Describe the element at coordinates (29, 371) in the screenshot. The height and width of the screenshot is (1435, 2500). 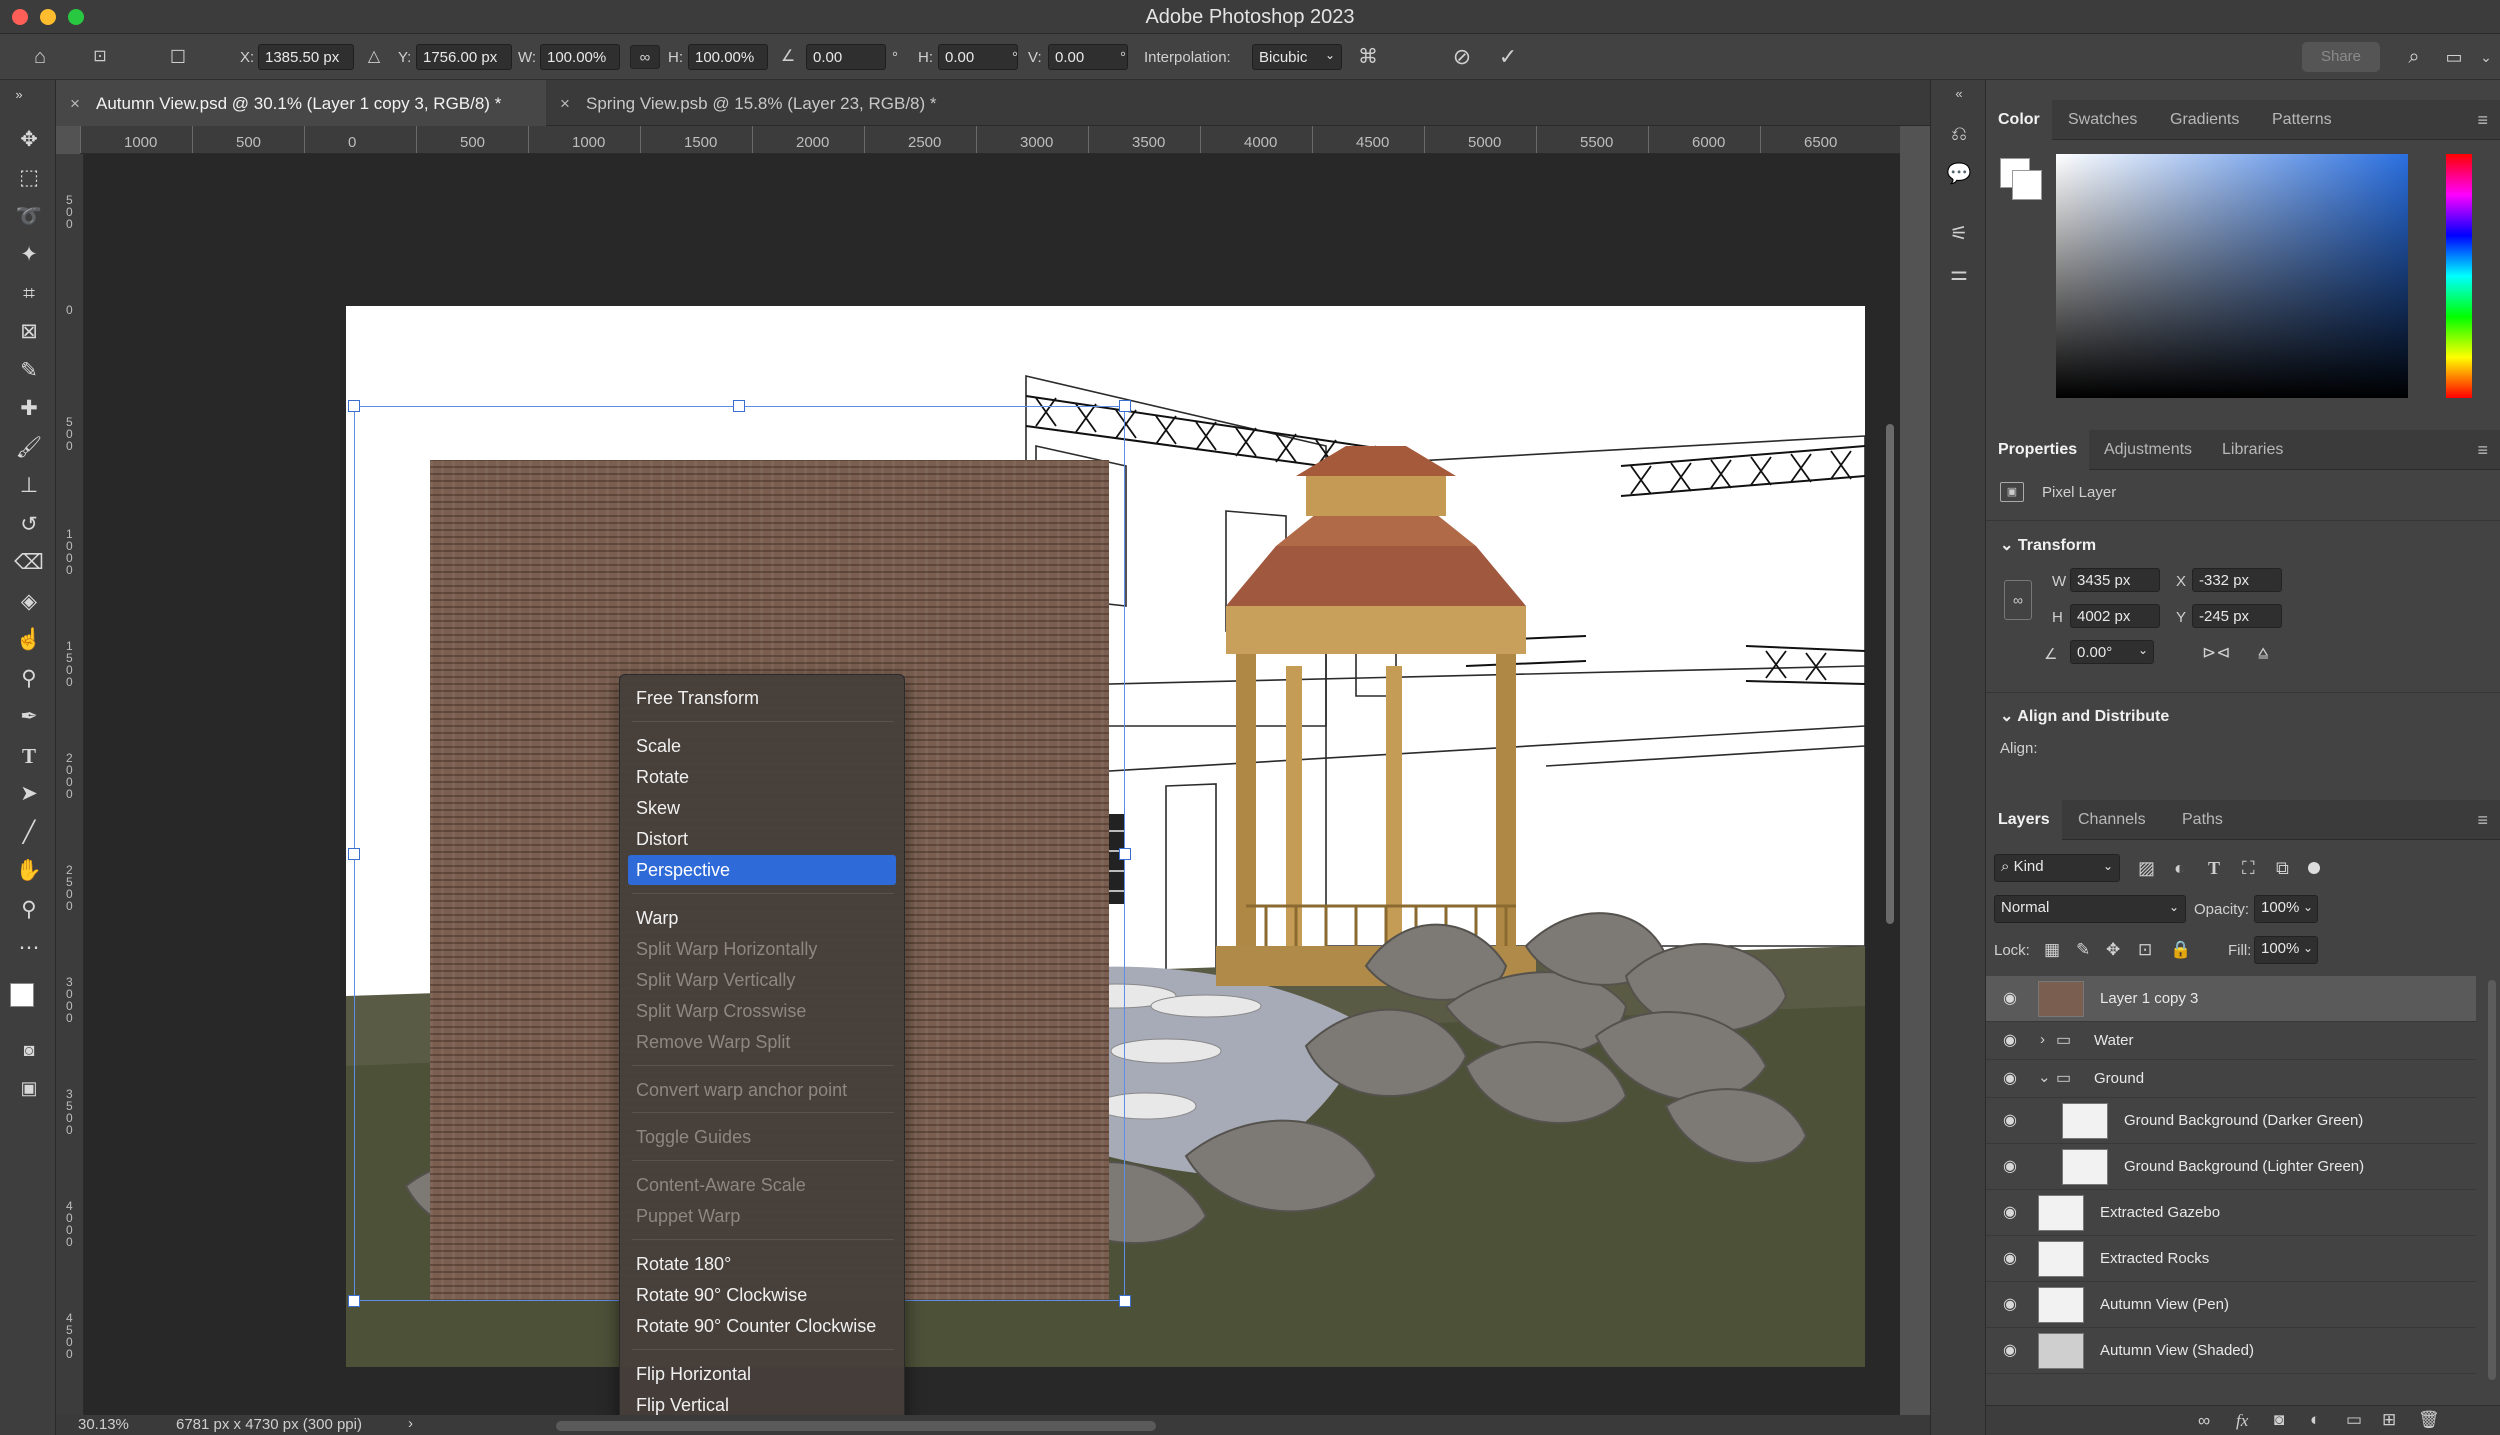
I see `eyedropper-tool-icon: ✎` at that location.